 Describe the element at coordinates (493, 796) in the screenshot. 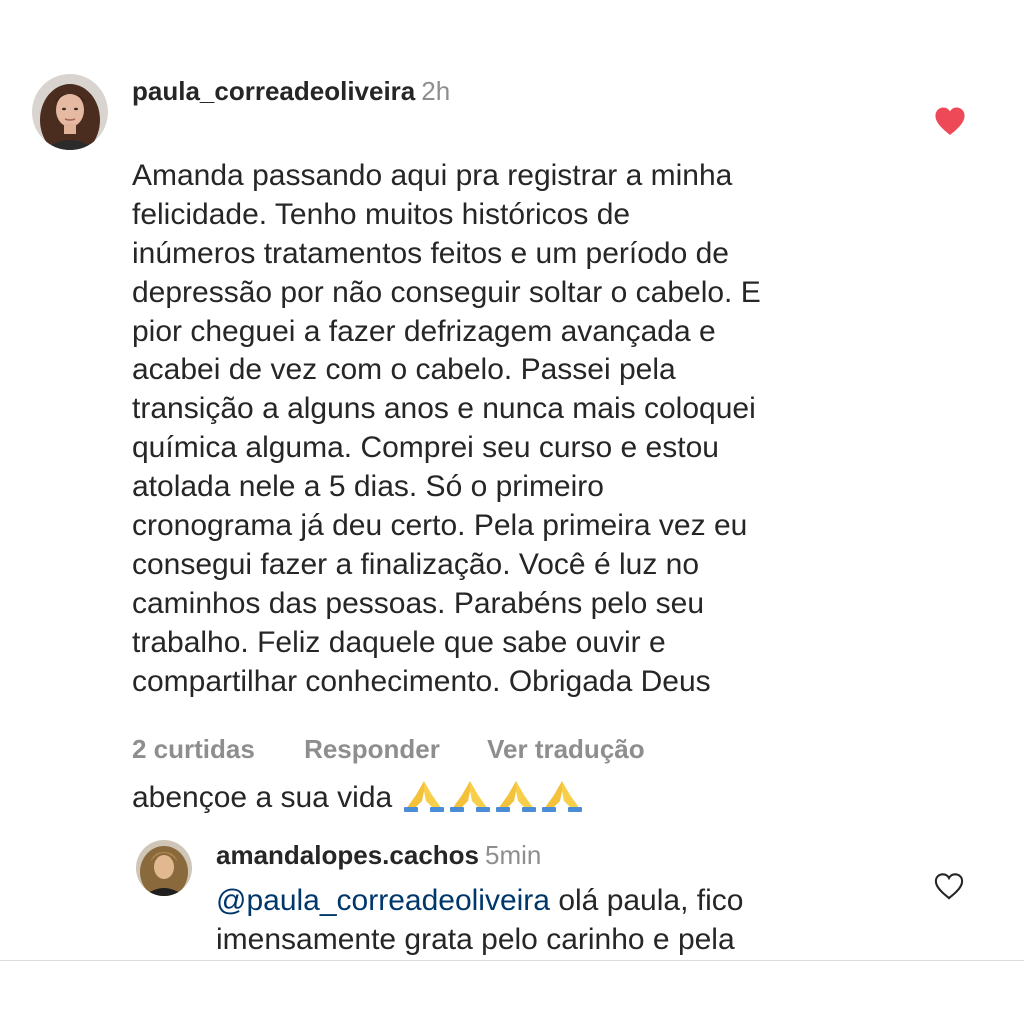

I see `emoji-row` at that location.